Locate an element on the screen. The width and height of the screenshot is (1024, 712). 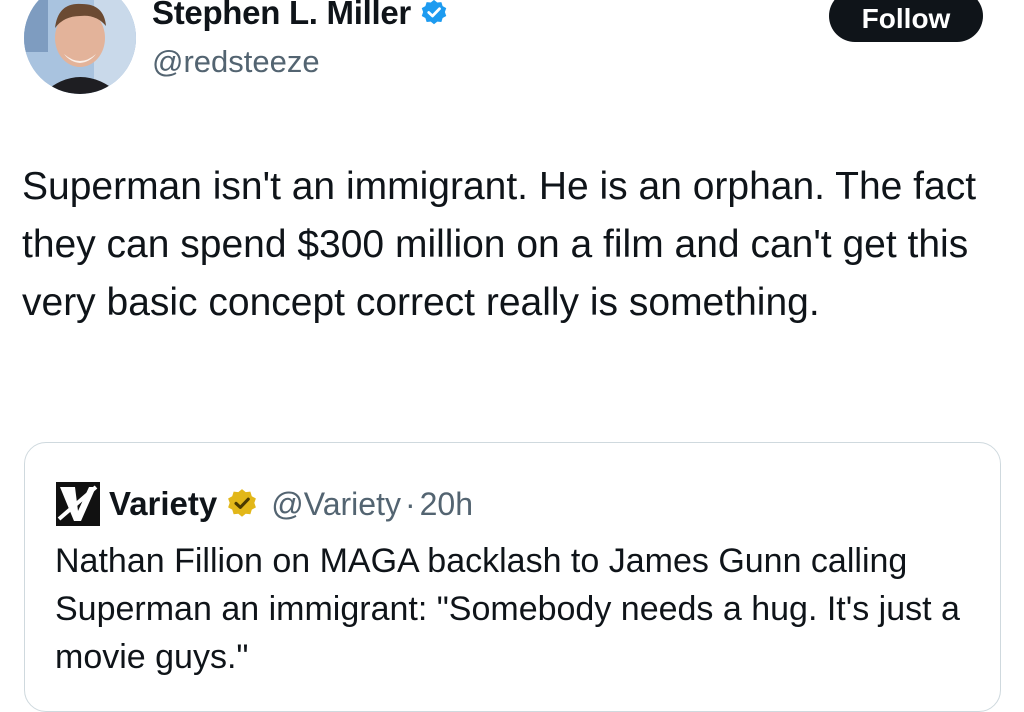
author-name: Stephen L. Miller is located at coordinates (281, 16).